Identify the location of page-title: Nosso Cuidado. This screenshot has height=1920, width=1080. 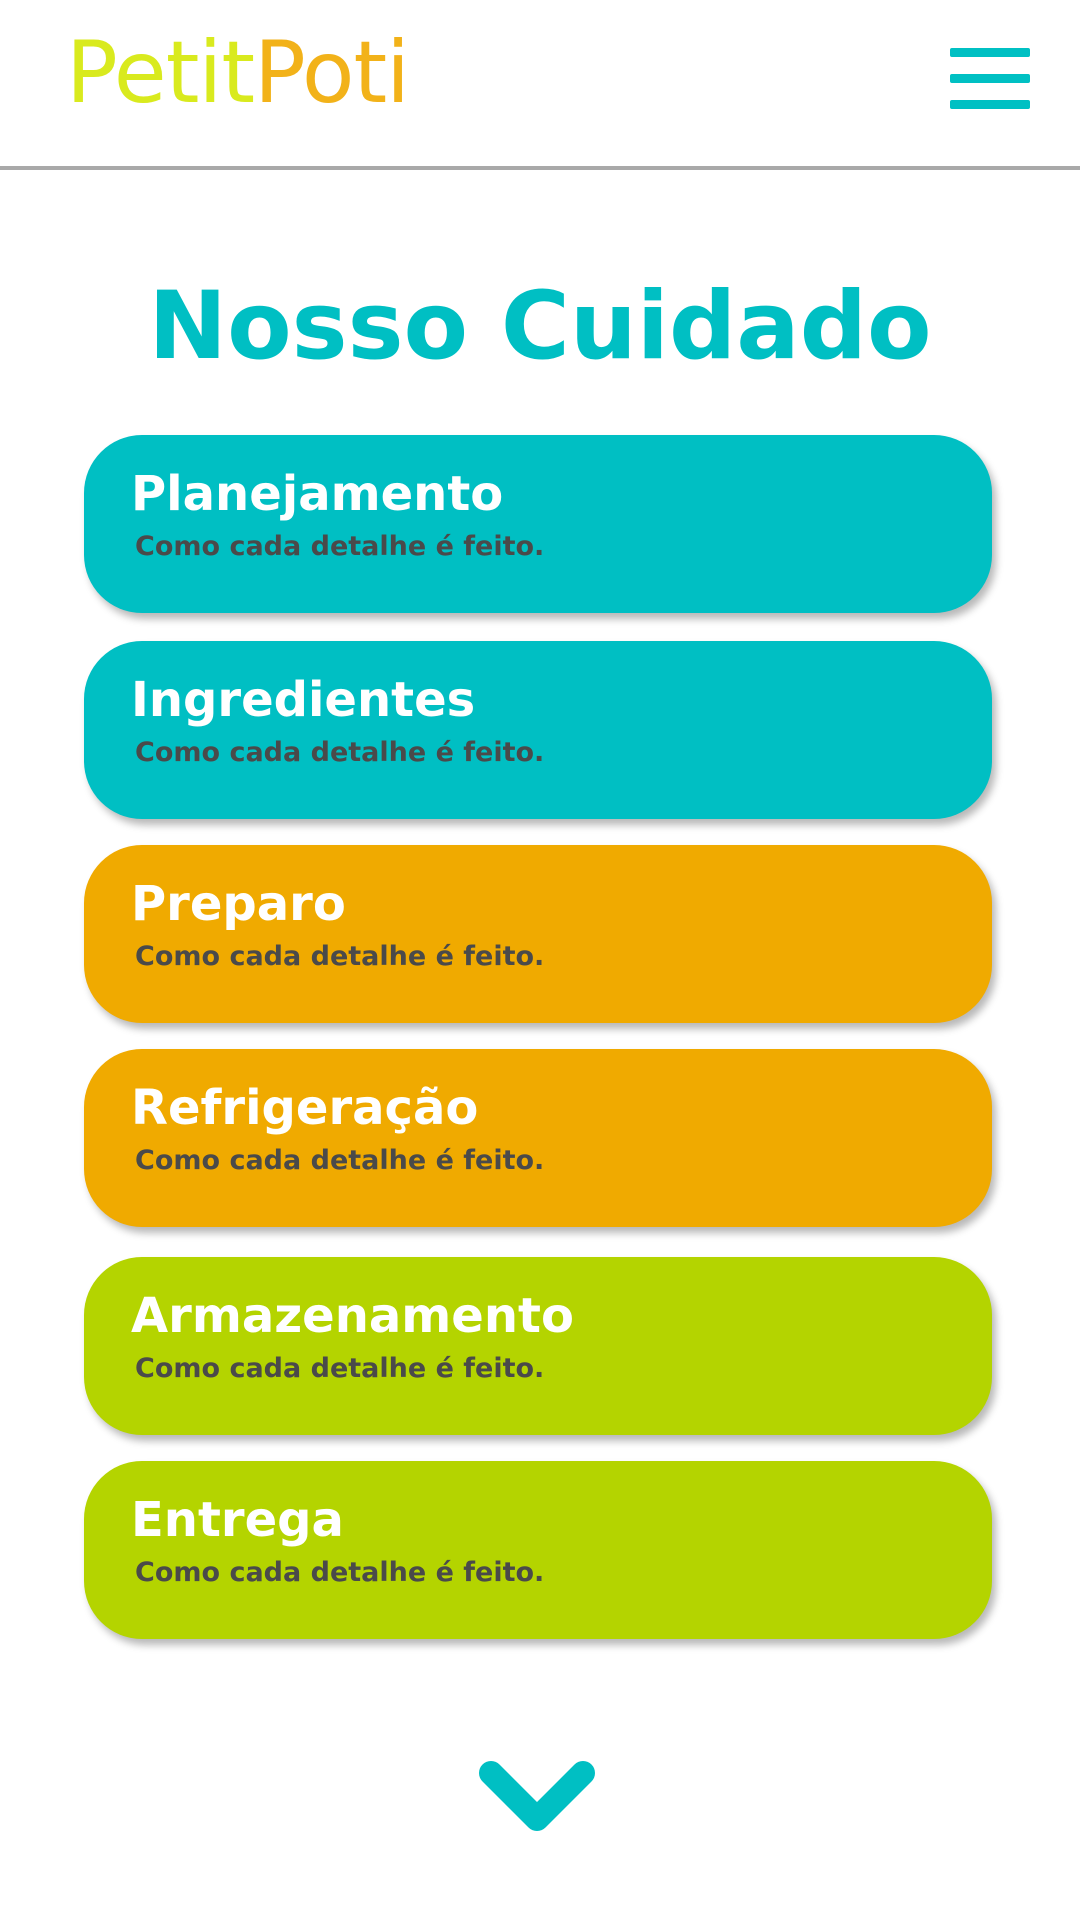
(540, 326).